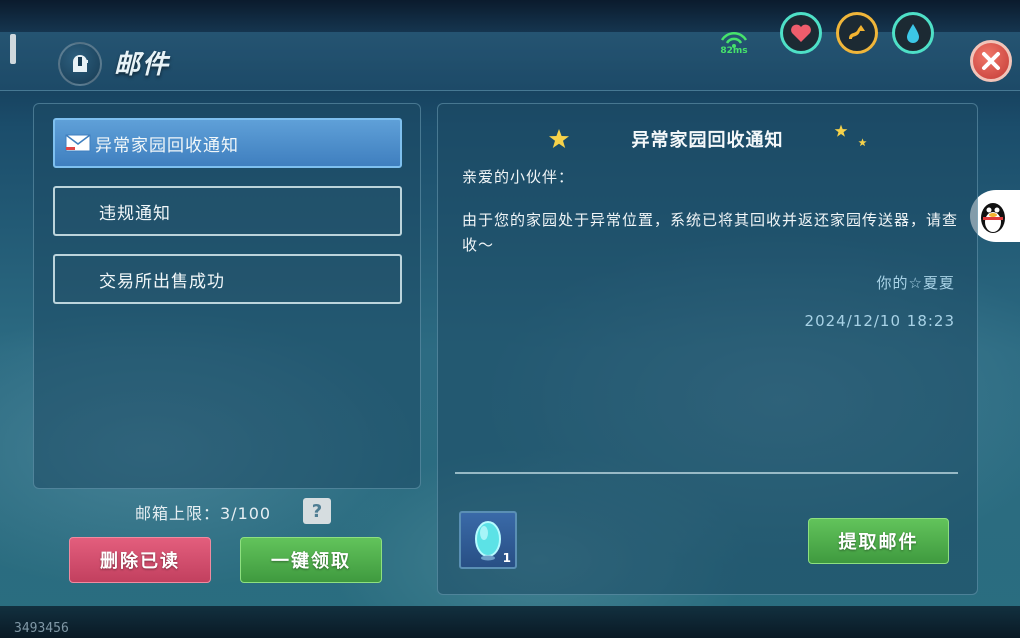 Image resolution: width=1020 pixels, height=638 pixels. I want to click on mail-item-label: 异常家园回收通知, so click(167, 145).